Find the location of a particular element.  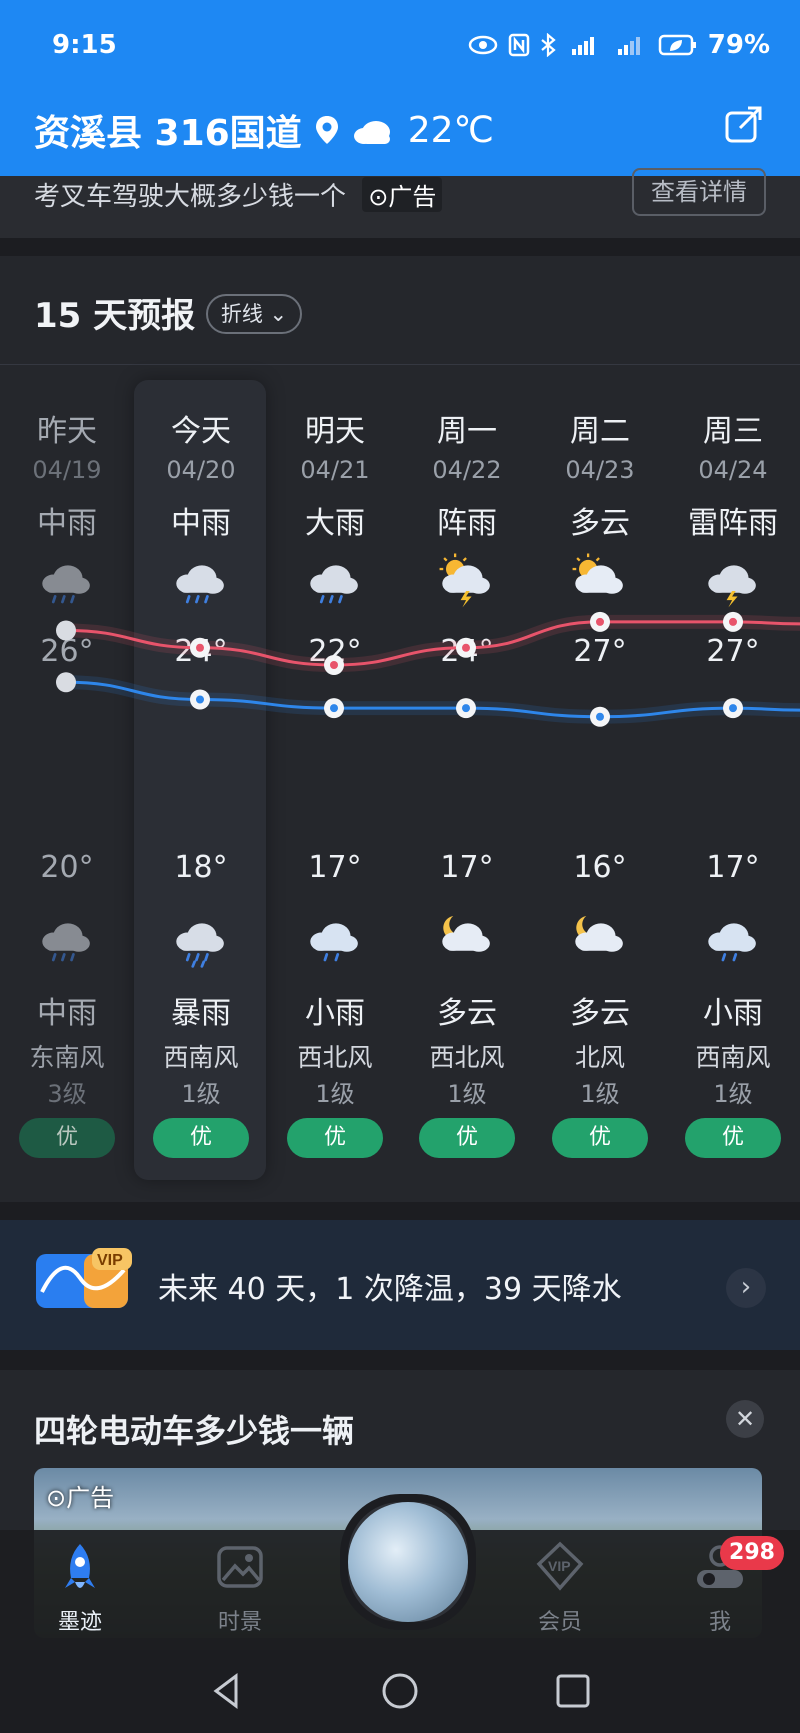

day-condition: 阵雨 is located at coordinates (467, 523).